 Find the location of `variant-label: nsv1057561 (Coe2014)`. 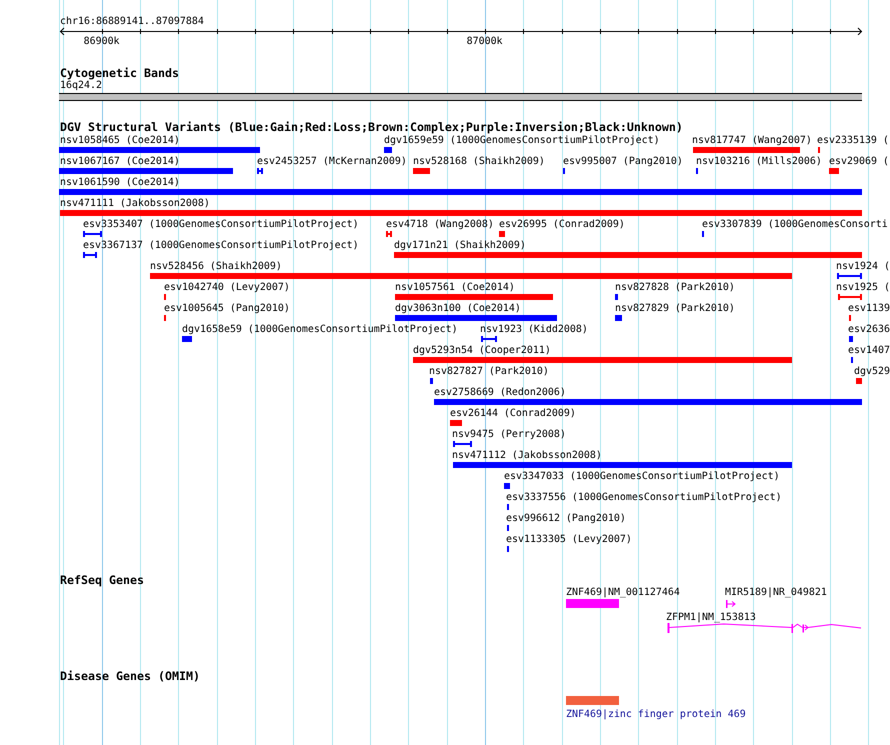

variant-label: nsv1057561 (Coe2014) is located at coordinates (455, 287).